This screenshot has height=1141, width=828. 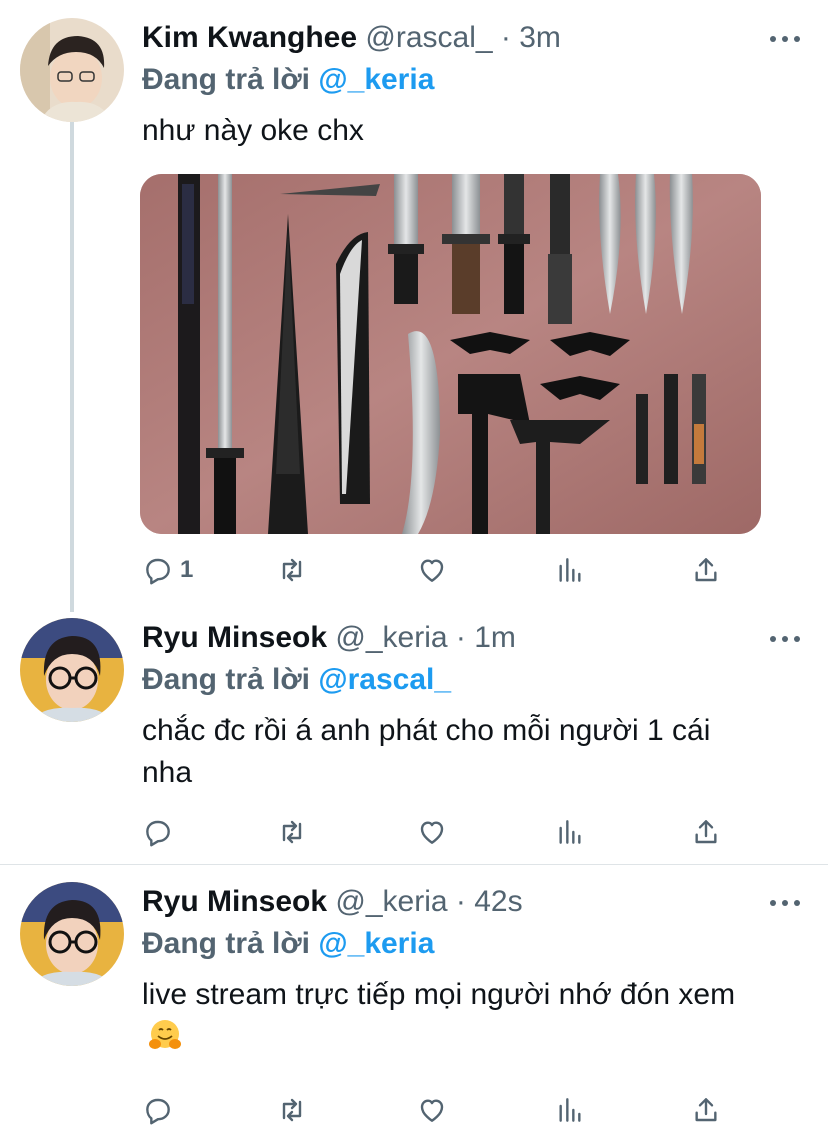 What do you see at coordinates (253, 130) in the screenshot?
I see `tweet-text: như này oke chx` at bounding box center [253, 130].